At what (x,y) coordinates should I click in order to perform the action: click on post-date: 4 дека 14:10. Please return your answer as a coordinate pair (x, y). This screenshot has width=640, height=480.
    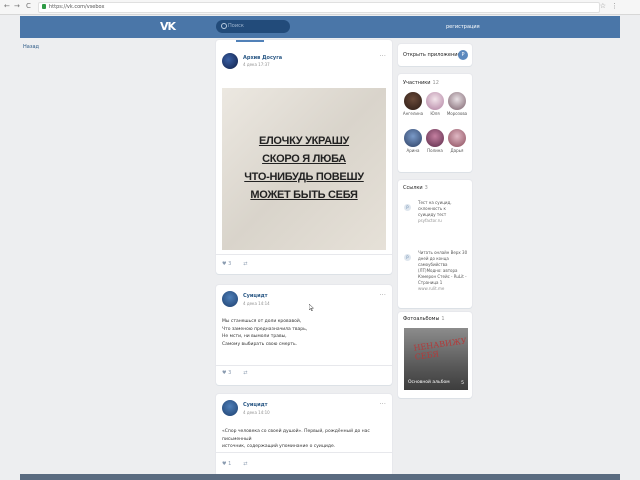
    Looking at the image, I should click on (256, 413).